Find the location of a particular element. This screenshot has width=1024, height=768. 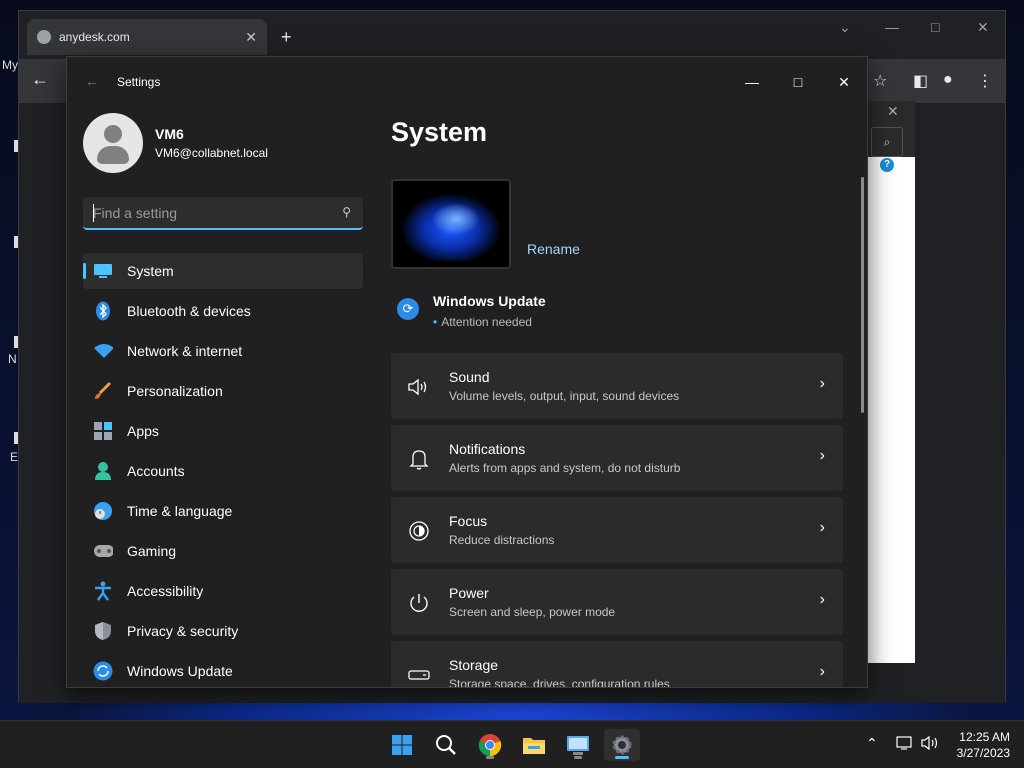

windows-logo-icon is located at coordinates (402, 745).